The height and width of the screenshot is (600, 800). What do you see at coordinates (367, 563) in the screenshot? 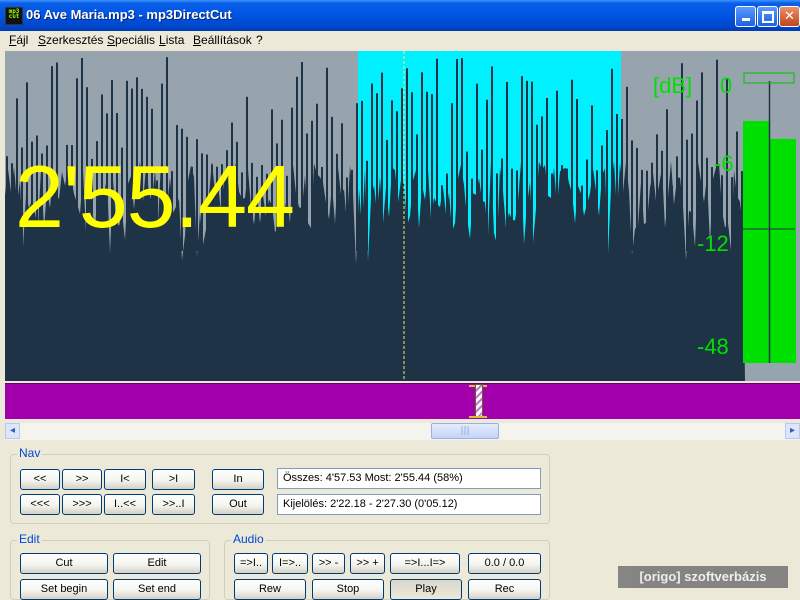
I see `speed-up-button: >> +` at bounding box center [367, 563].